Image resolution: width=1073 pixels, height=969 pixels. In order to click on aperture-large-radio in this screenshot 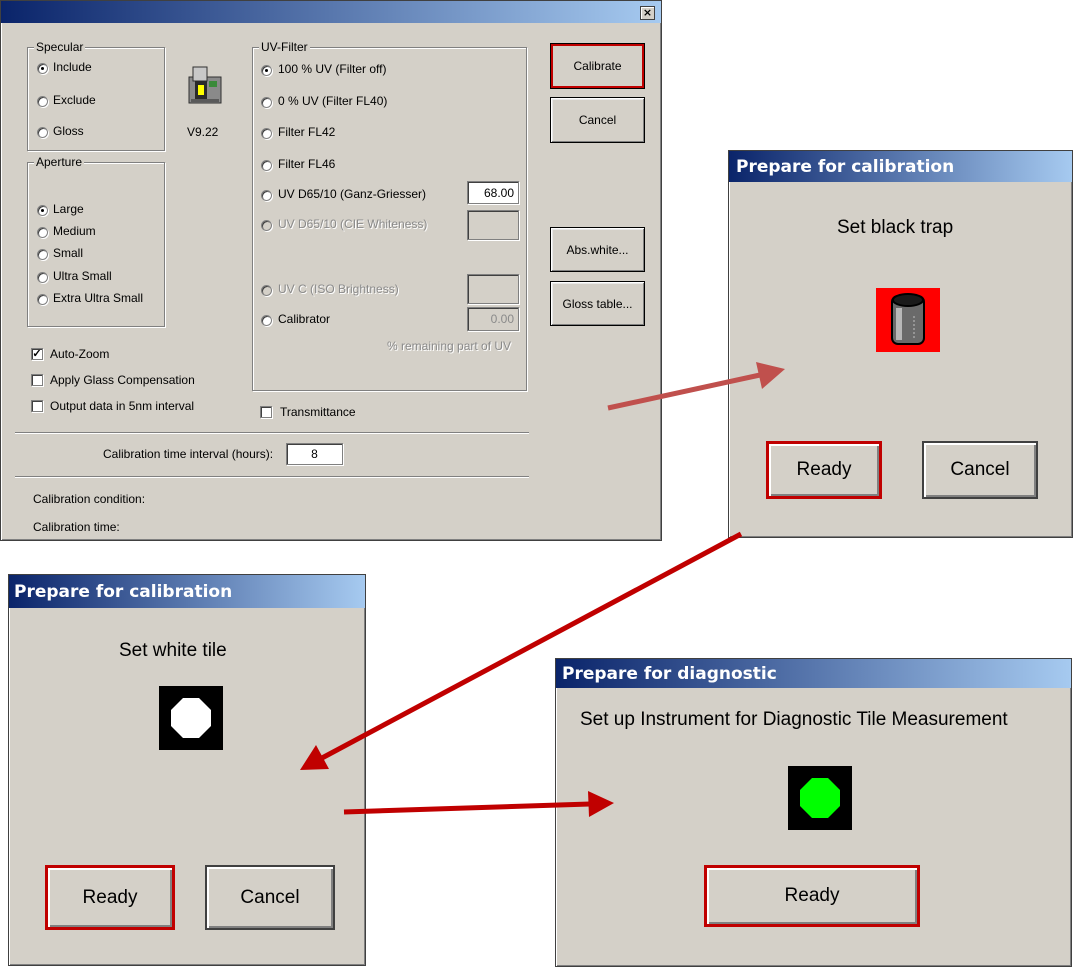, I will do `click(42, 210)`.